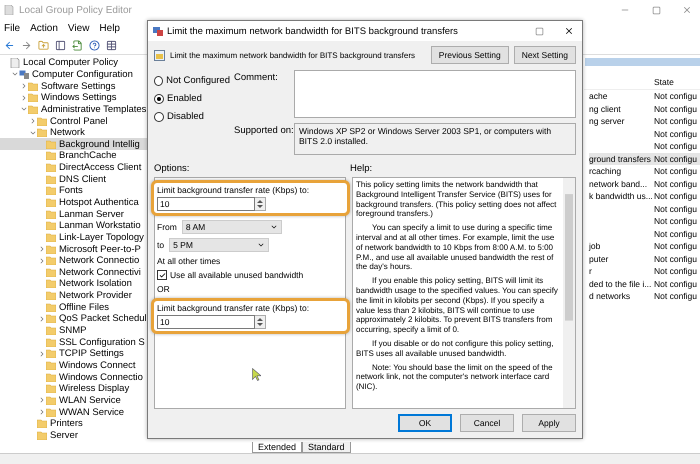  I want to click on dialog-button: Cancel, so click(487, 423).